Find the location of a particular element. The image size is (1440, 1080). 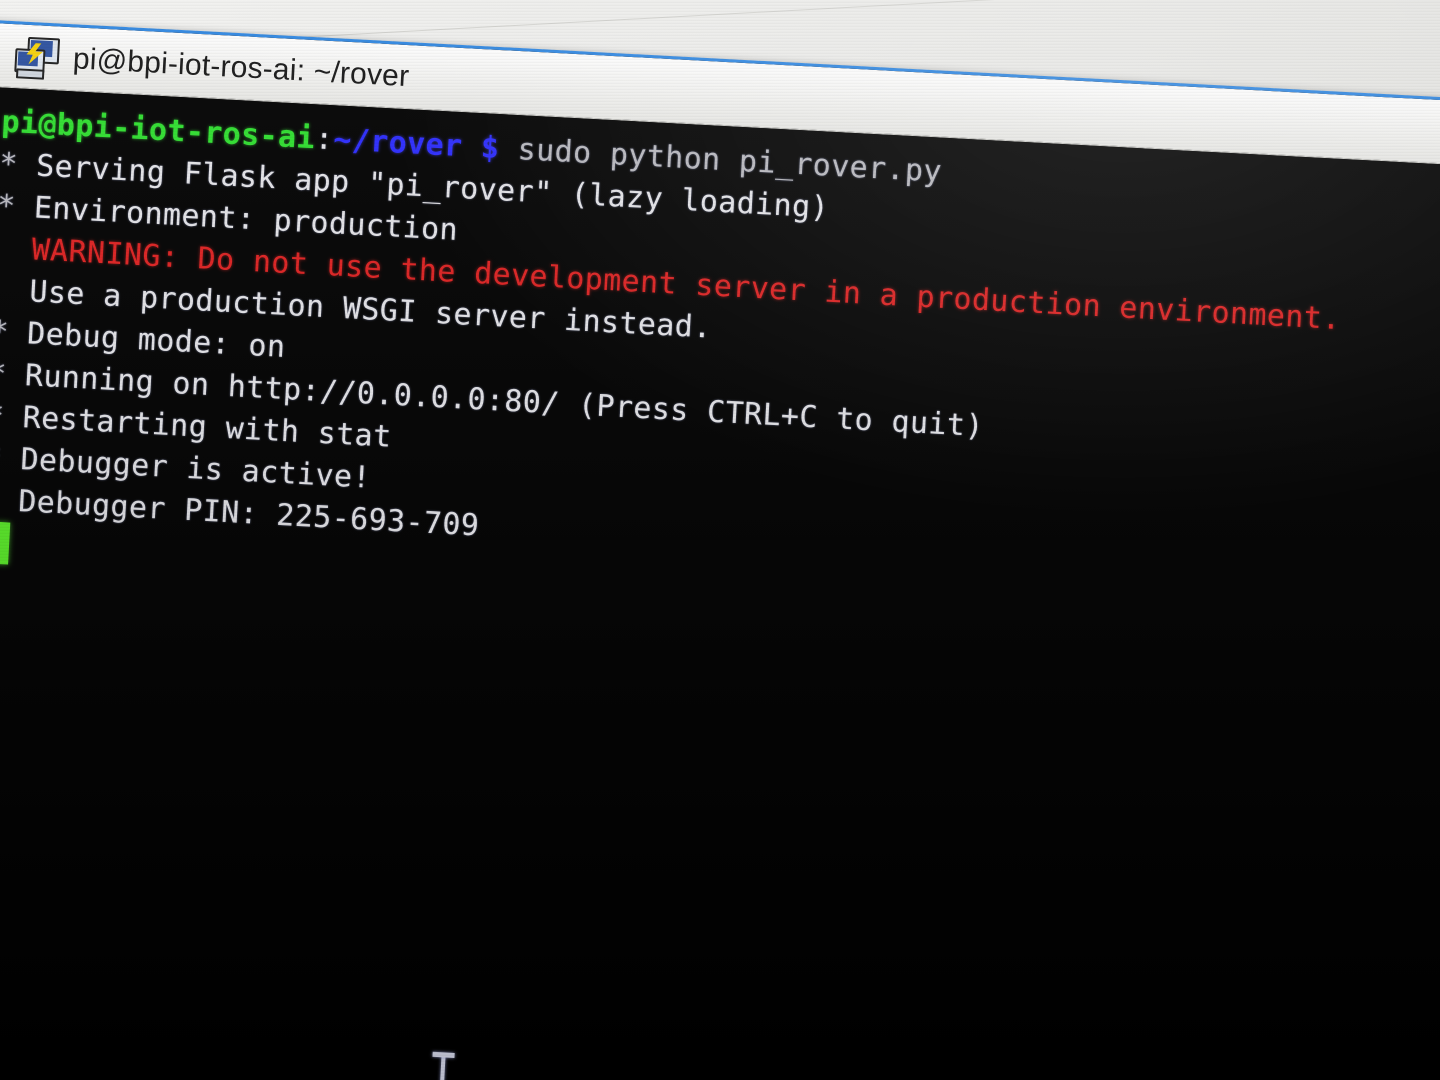

putty-terminal-icon is located at coordinates (37, 58).